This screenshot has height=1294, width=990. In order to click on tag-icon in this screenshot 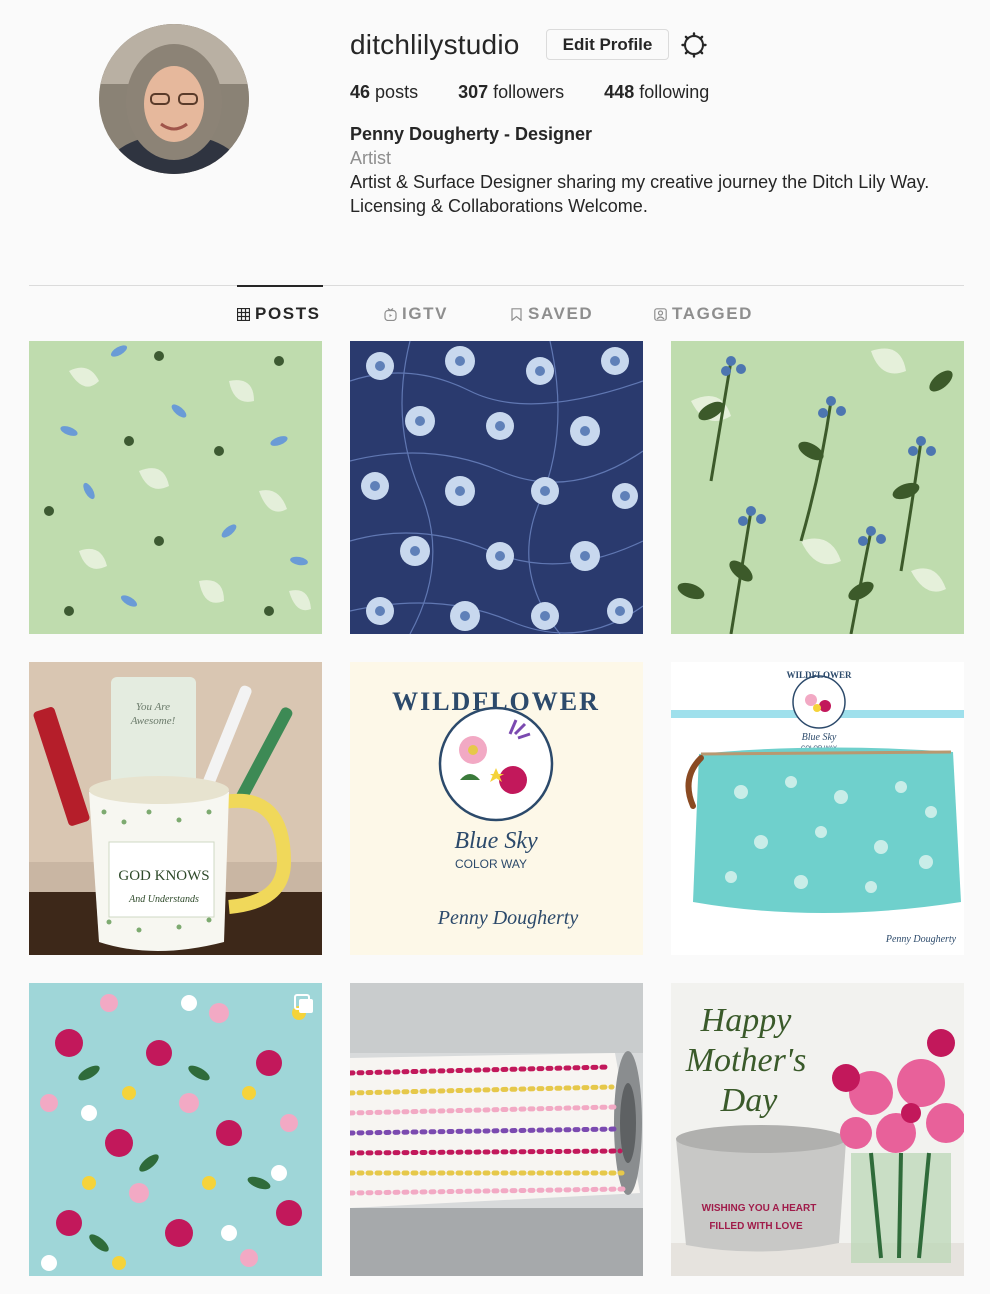, I will do `click(660, 314)`.